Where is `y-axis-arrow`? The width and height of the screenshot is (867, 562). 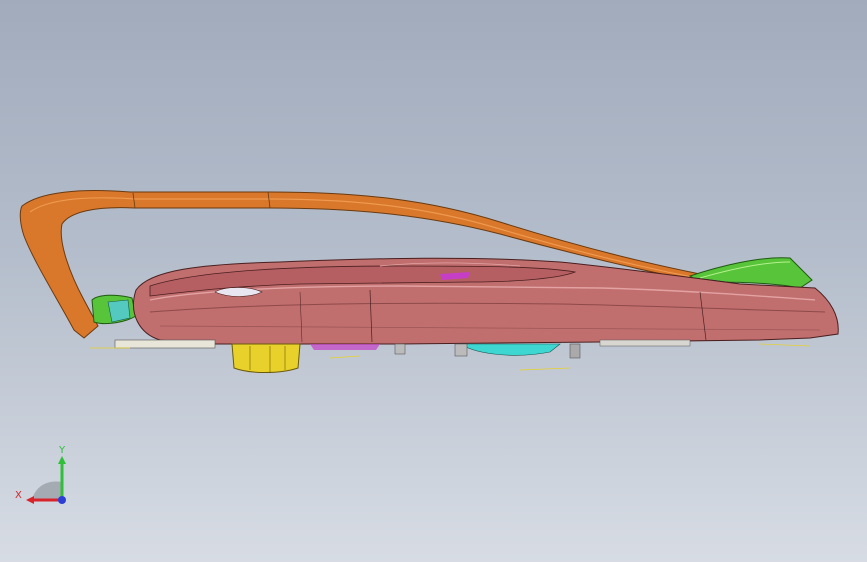
y-axis-arrow is located at coordinates (62, 460).